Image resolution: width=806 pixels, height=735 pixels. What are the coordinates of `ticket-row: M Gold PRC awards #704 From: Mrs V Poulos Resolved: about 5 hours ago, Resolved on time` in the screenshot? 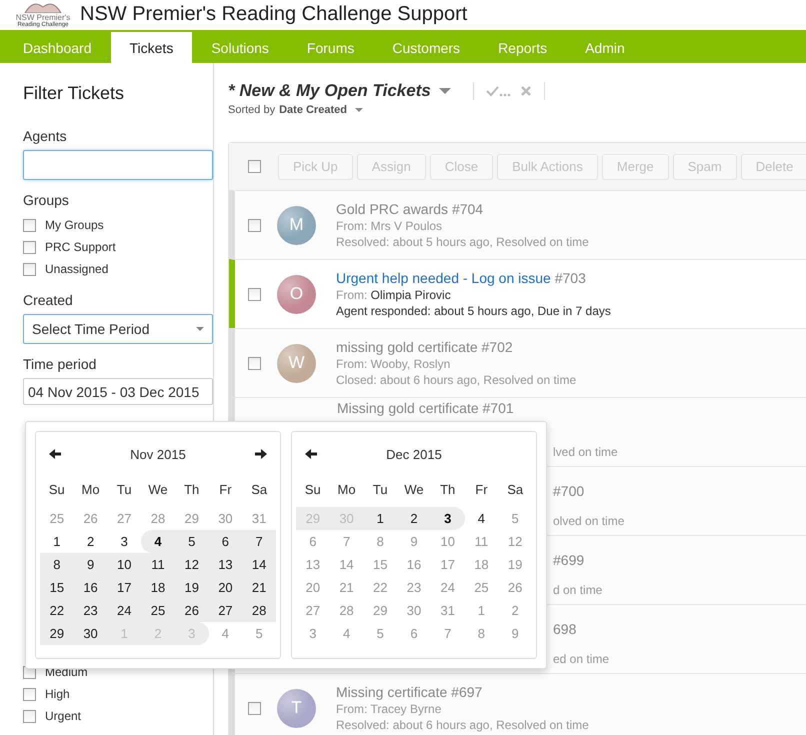 It's located at (517, 224).